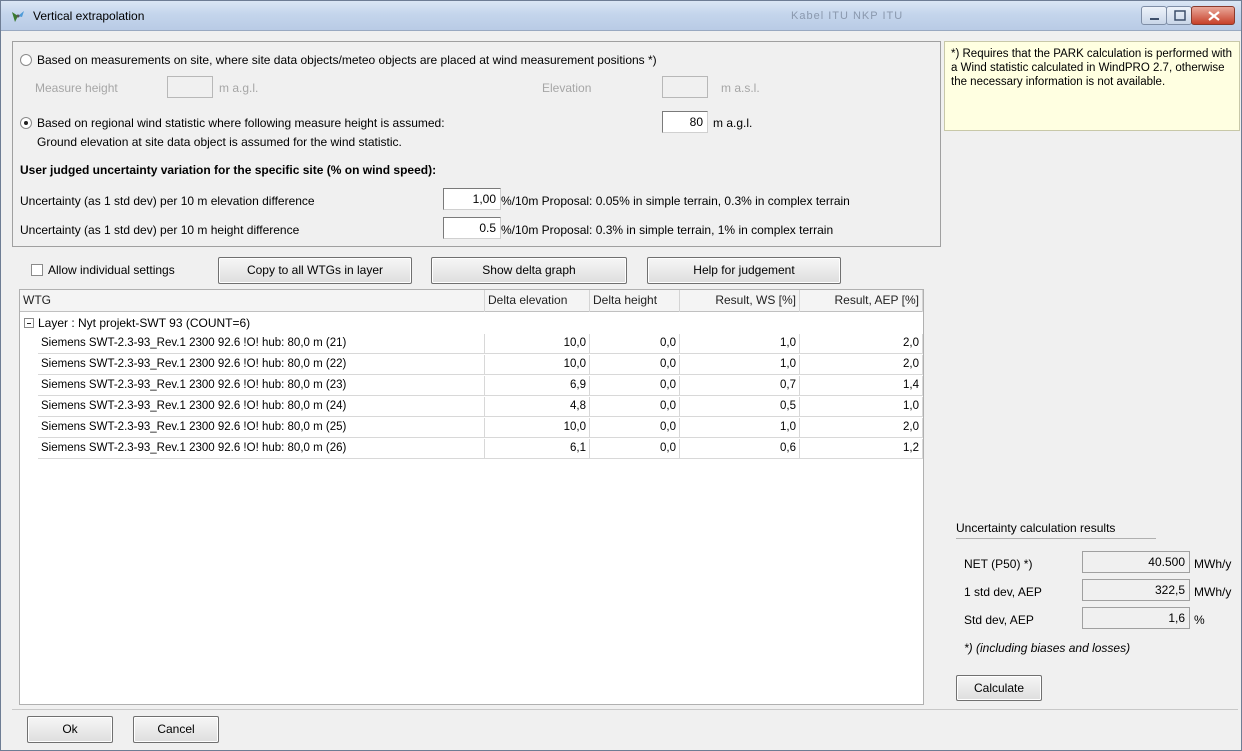 This screenshot has height=751, width=1242. I want to click on col-header-result-ws: Result, WS [%], so click(740, 301).